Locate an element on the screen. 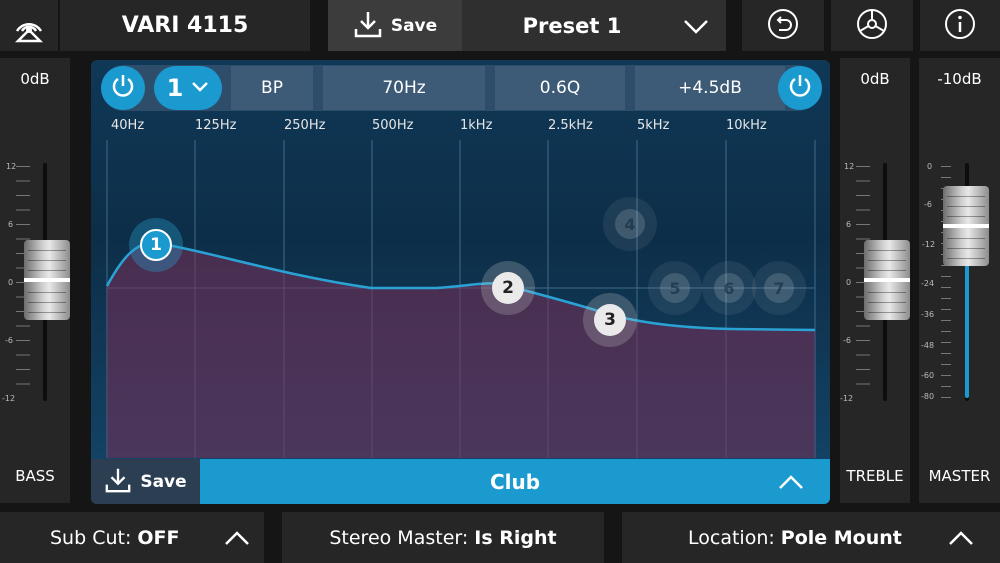 The image size is (1000, 563). sub-cut-selector: Sub Cut: OFF is located at coordinates (132, 537).